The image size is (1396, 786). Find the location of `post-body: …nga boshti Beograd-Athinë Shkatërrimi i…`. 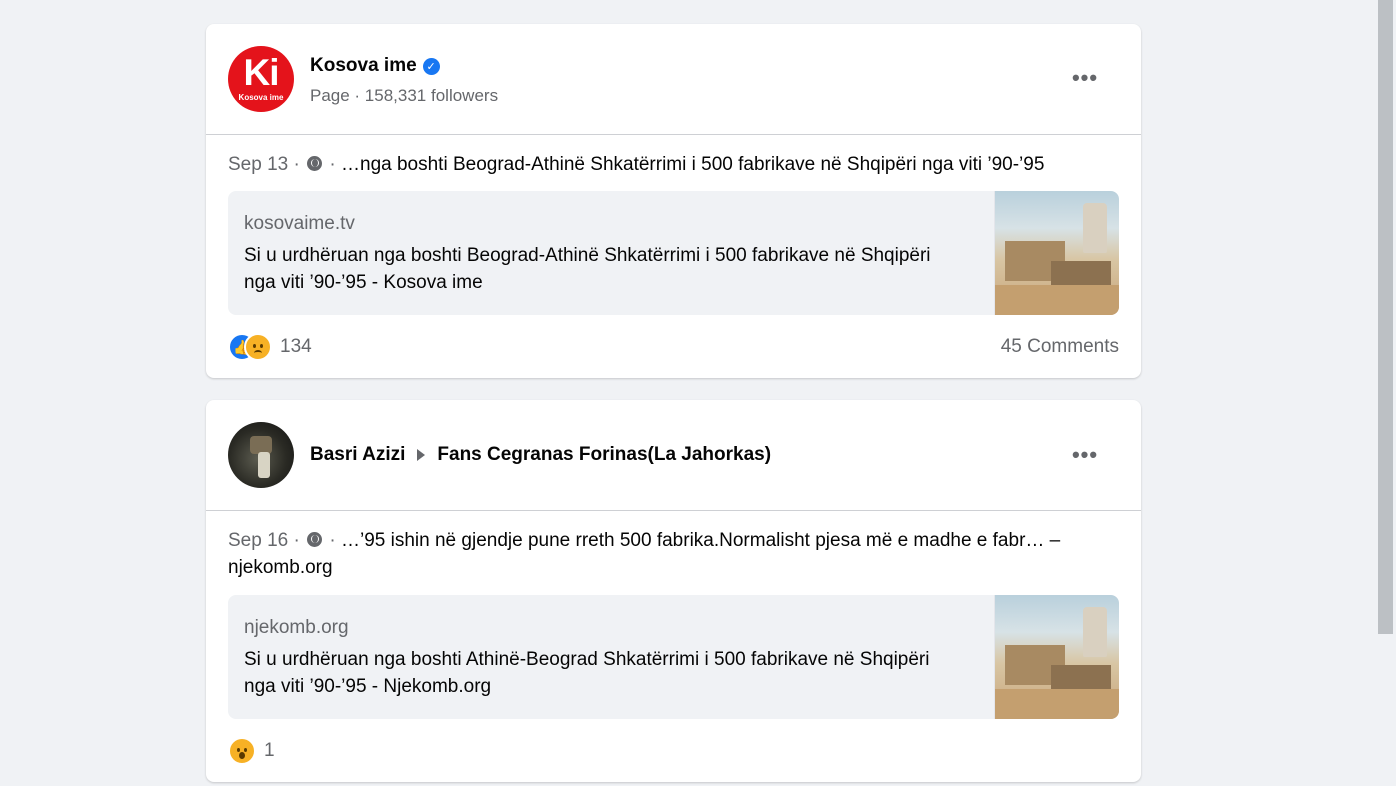

post-body: …nga boshti Beograd-Athinë Shkatërrimi i… is located at coordinates (693, 164).